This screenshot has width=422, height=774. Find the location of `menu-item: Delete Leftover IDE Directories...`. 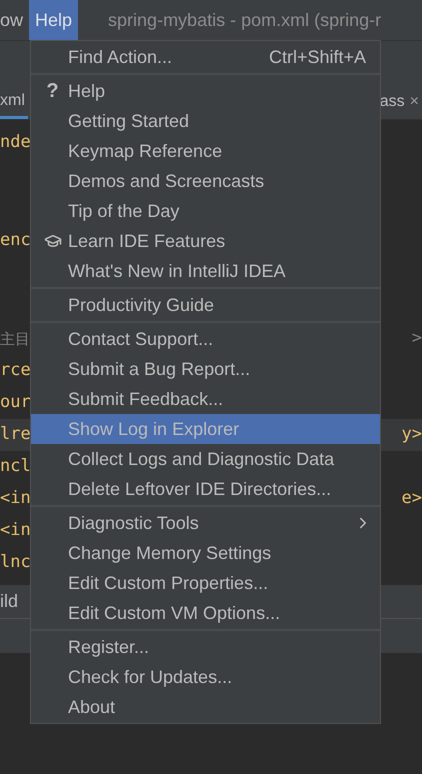

menu-item: Delete Leftover IDE Directories... is located at coordinates (205, 489).